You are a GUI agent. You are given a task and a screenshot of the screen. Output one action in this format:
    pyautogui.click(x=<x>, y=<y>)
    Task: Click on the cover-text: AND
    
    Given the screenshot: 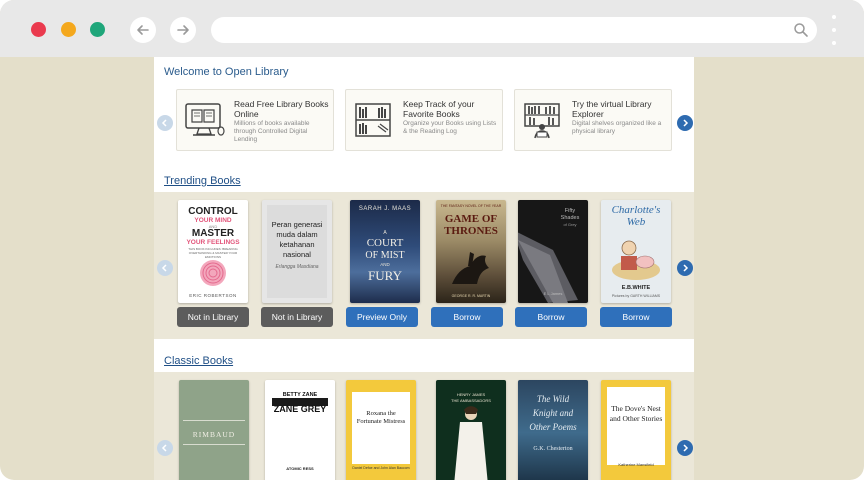 What is the action you would take?
    pyautogui.click(x=385, y=264)
    